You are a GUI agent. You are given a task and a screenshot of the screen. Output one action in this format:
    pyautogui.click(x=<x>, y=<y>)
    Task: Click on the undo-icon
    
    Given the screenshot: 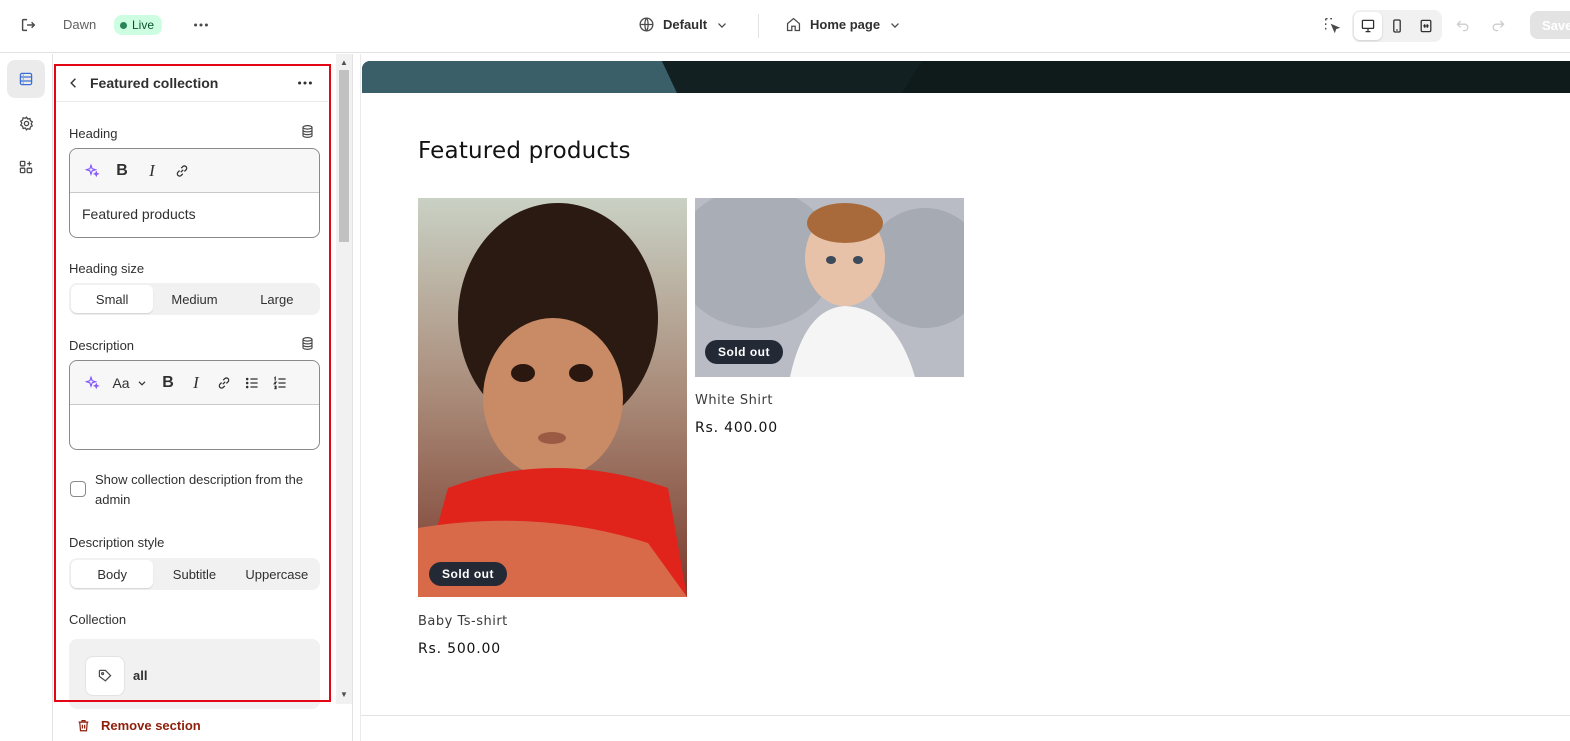 What is the action you would take?
    pyautogui.click(x=1463, y=25)
    